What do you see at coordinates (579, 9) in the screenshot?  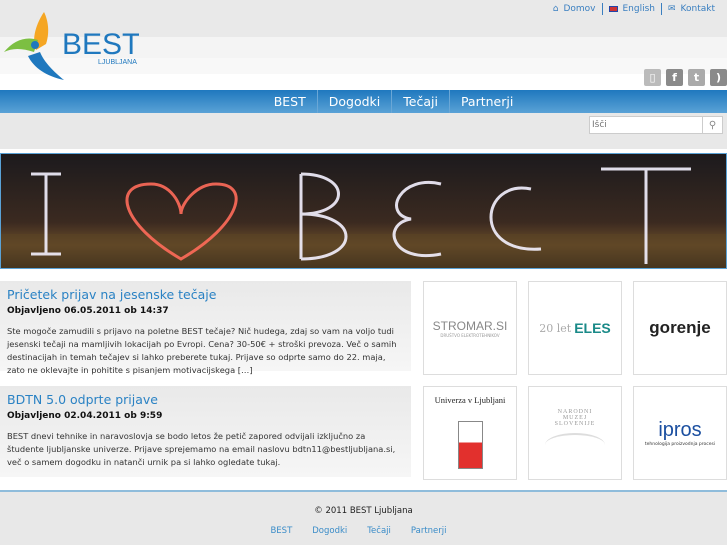 I see `home-label: Domov` at bounding box center [579, 9].